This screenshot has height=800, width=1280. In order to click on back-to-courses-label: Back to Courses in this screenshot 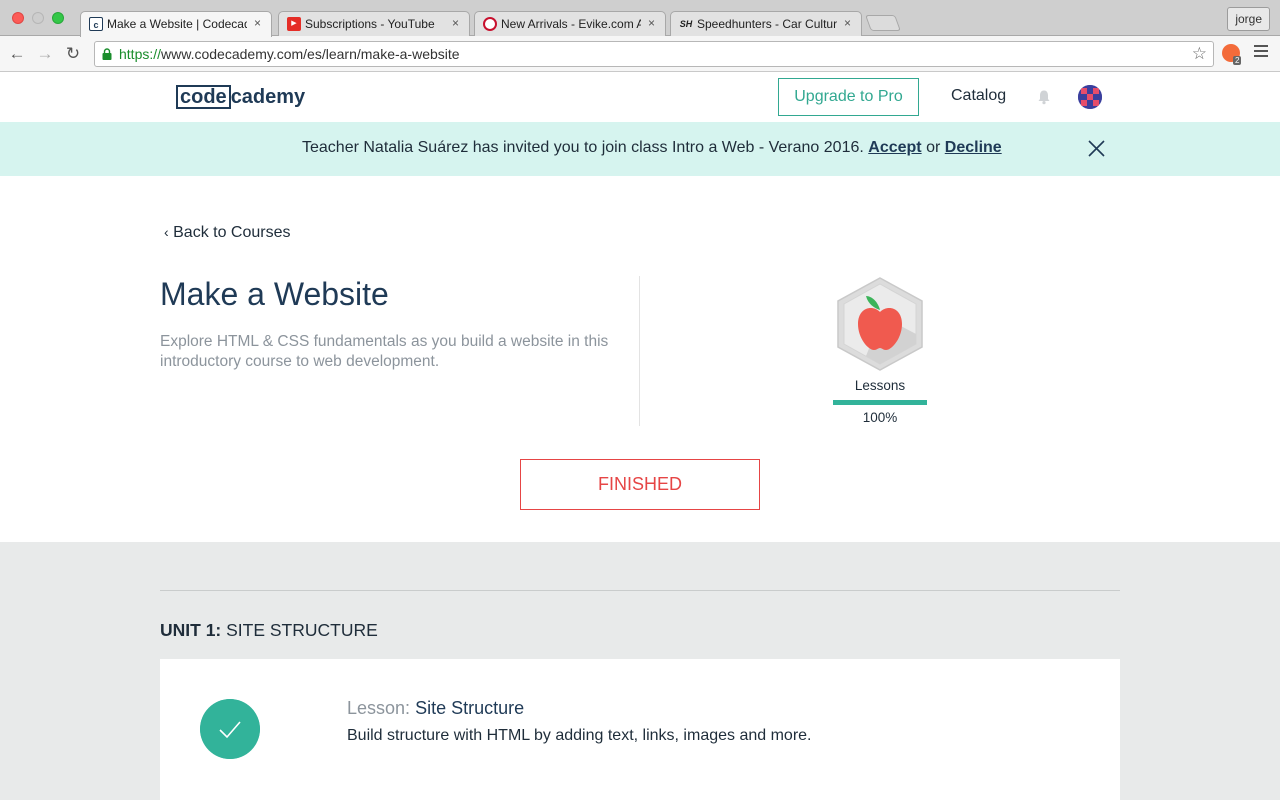, I will do `click(232, 232)`.